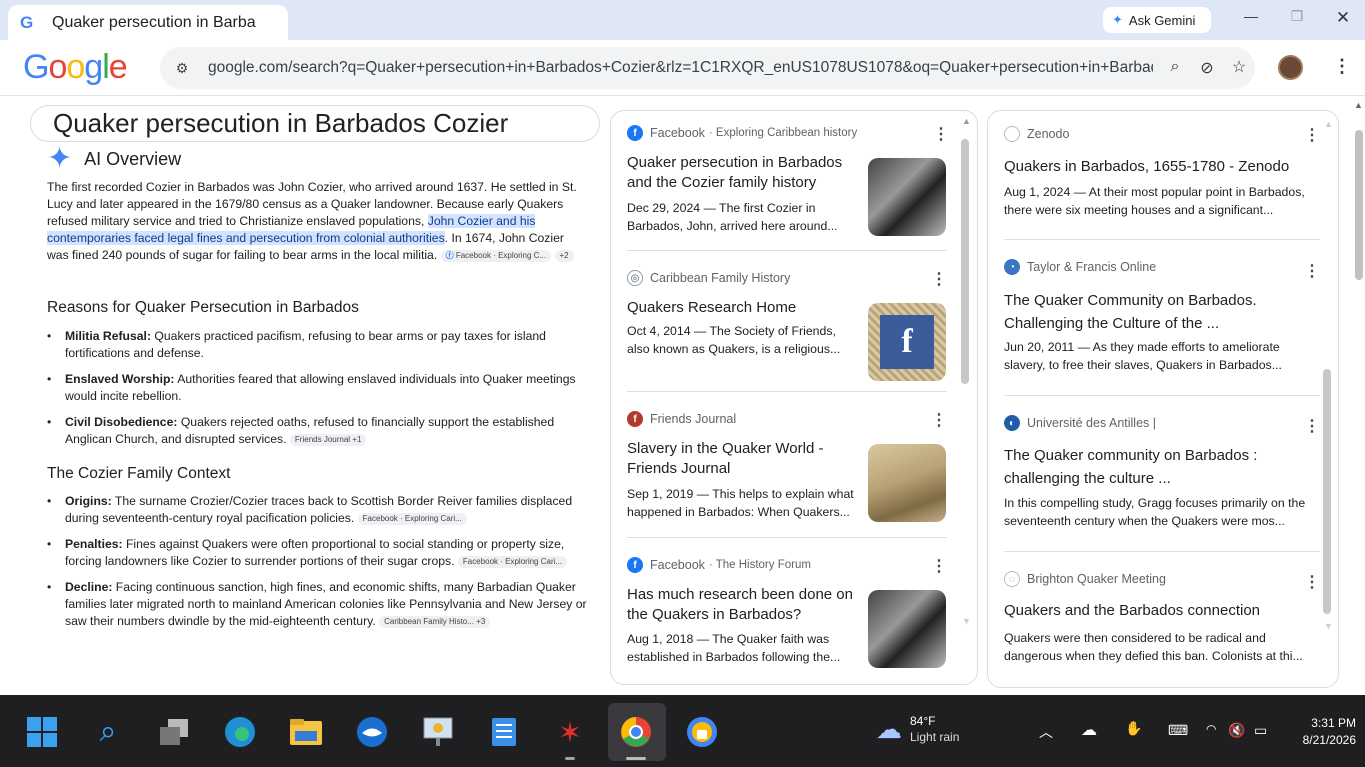 This screenshot has height=767, width=1365. What do you see at coordinates (1236, 730) in the screenshot?
I see `speaker-muted-icon: 🔇` at bounding box center [1236, 730].